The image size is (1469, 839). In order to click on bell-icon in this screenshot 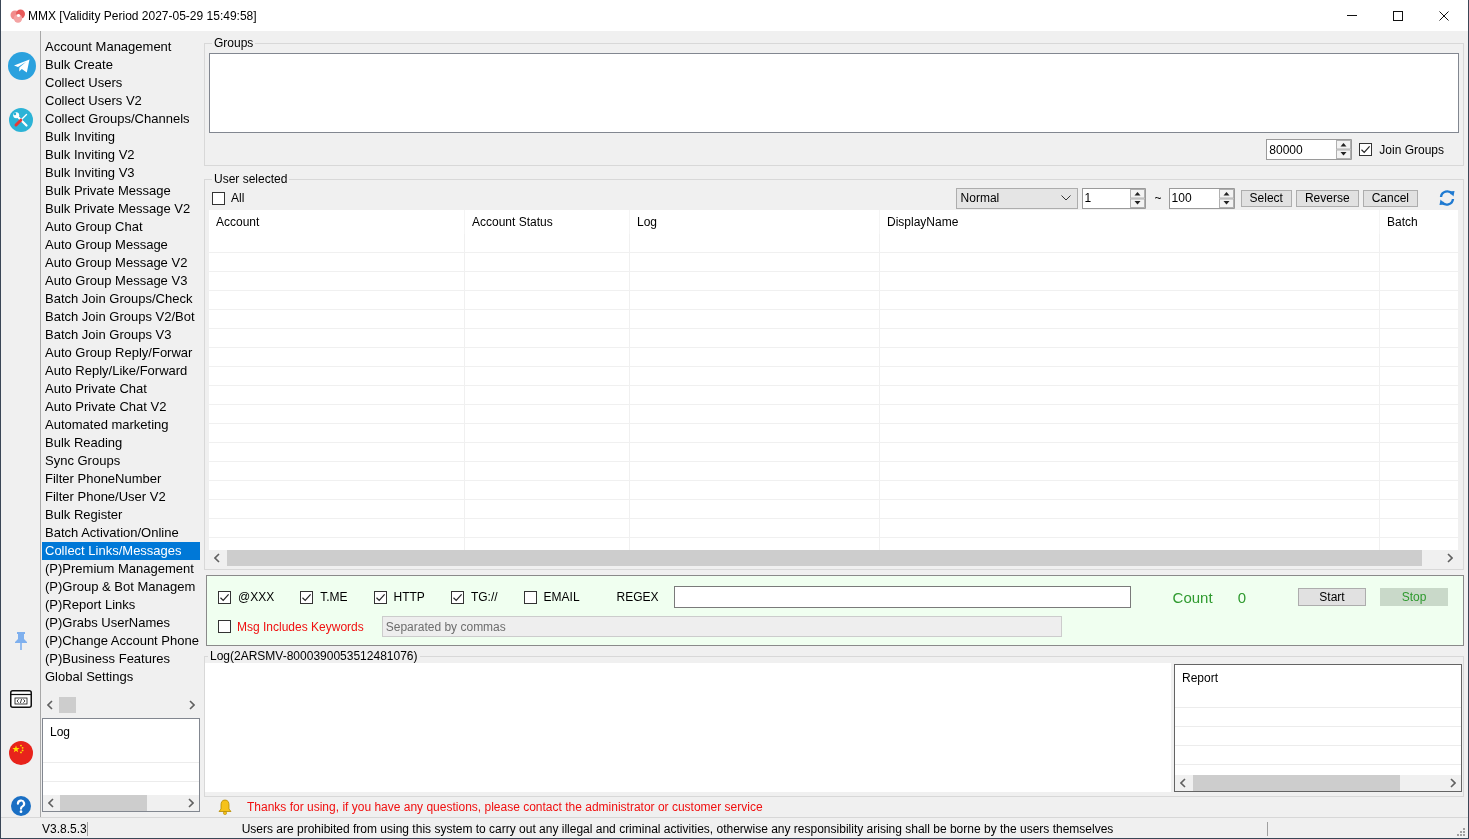, I will do `click(225, 807)`.